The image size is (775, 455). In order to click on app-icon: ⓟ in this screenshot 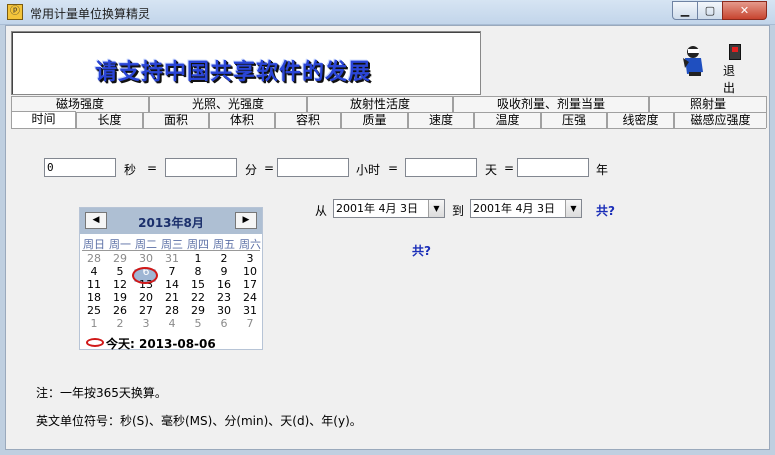, I will do `click(15, 12)`.